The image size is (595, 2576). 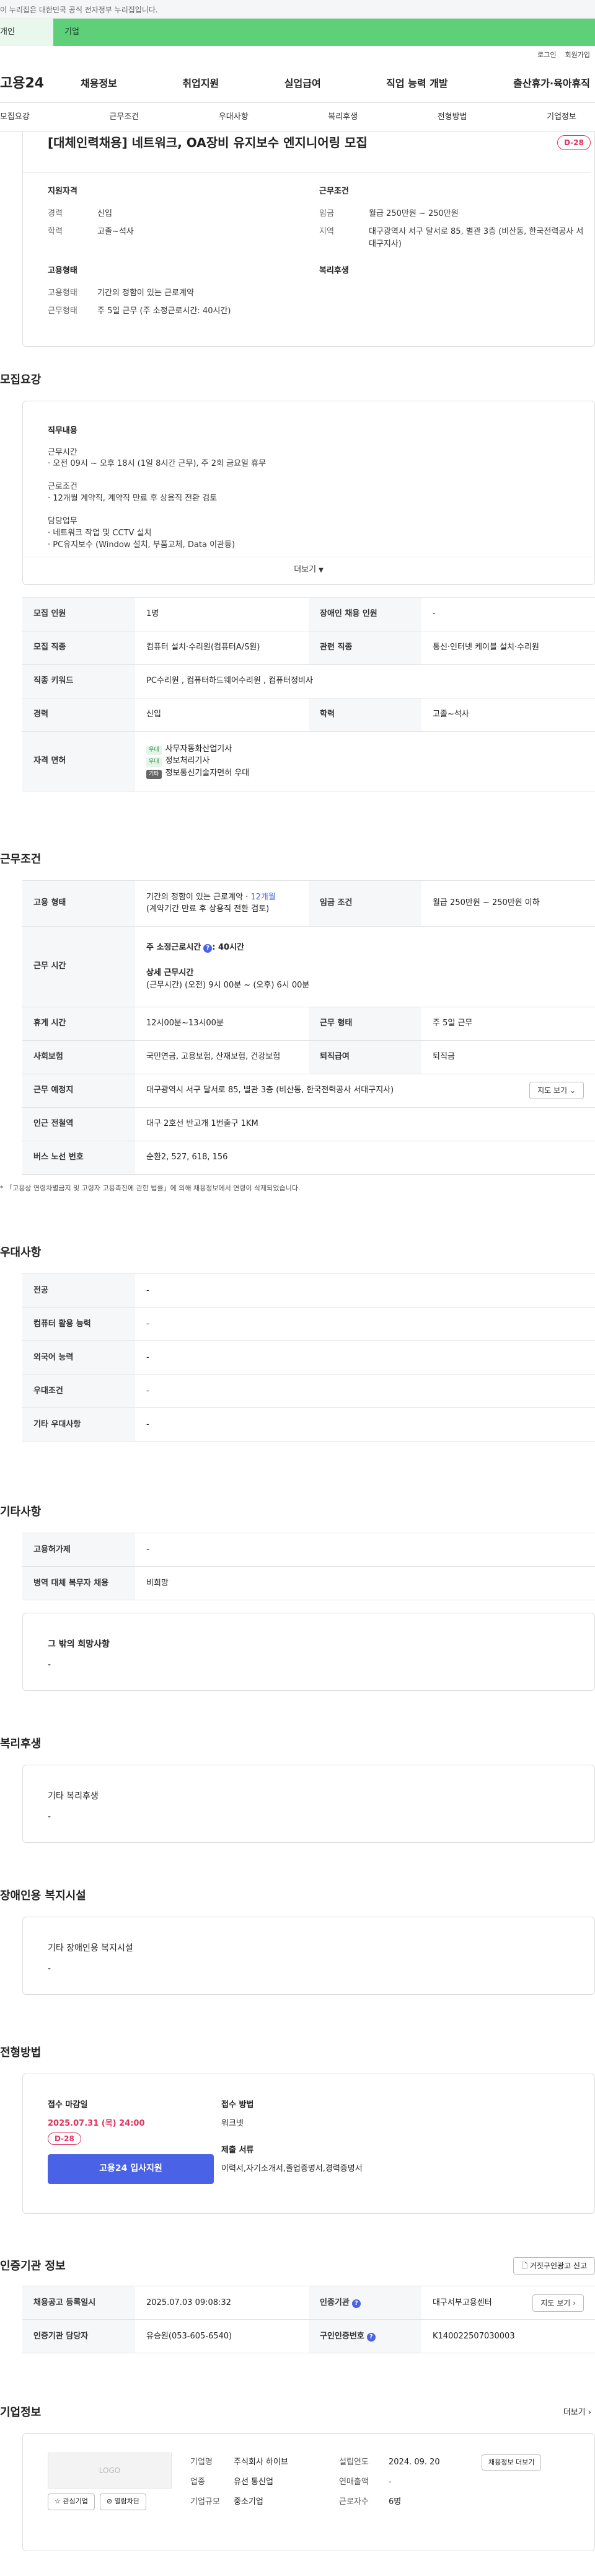 What do you see at coordinates (508, 2336) in the screenshot?
I see `row-value: K140022507030003` at bounding box center [508, 2336].